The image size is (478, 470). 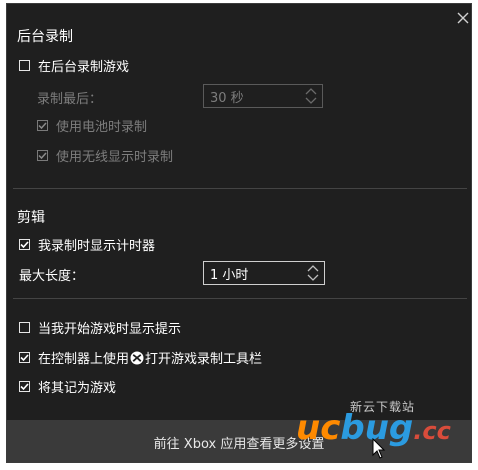 I want to click on use-wireless-display-checkbox: 使用无线显示时录制, so click(x=105, y=155).